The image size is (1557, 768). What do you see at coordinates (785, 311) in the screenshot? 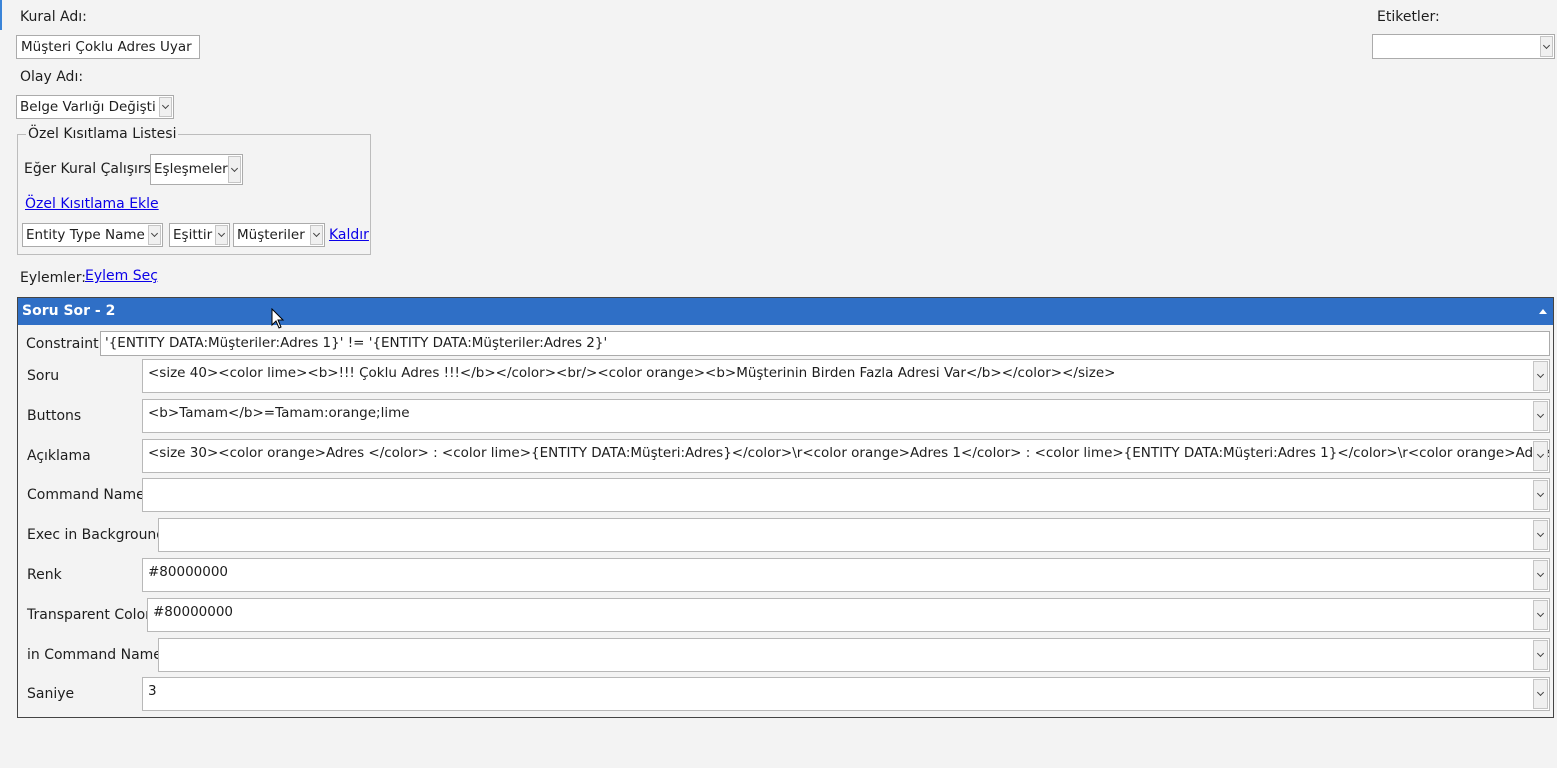
I see `action-panel-header: Soru Sor - 2` at bounding box center [785, 311].